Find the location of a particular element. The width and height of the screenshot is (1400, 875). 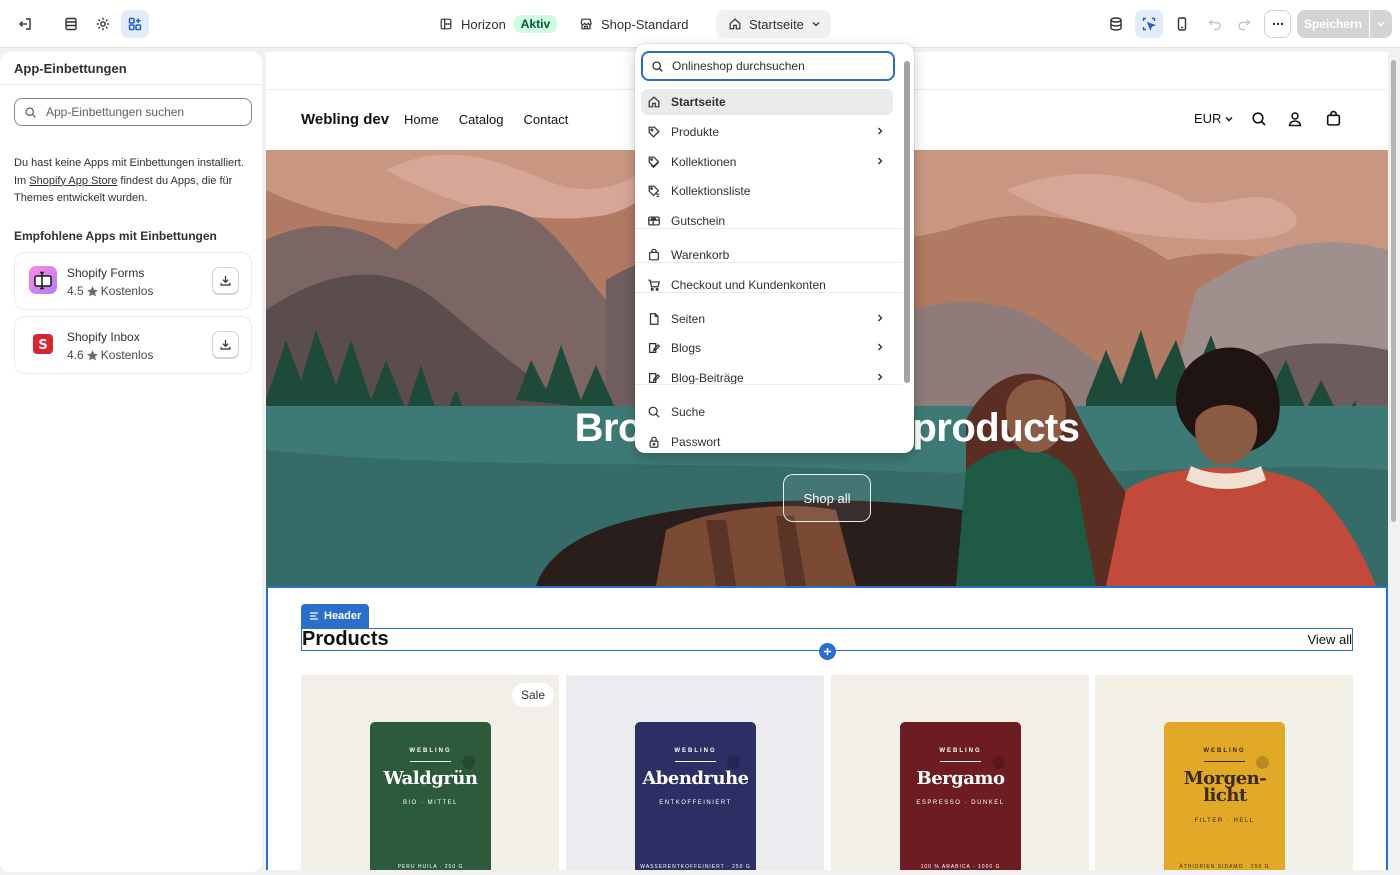

section-tag: Header is located at coordinates (335, 616).